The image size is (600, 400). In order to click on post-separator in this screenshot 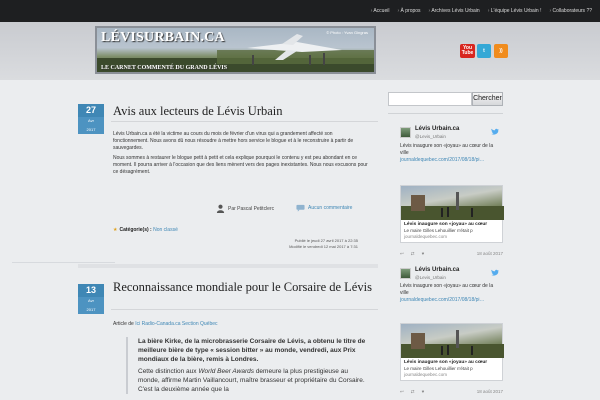, I will do `click(228, 266)`.